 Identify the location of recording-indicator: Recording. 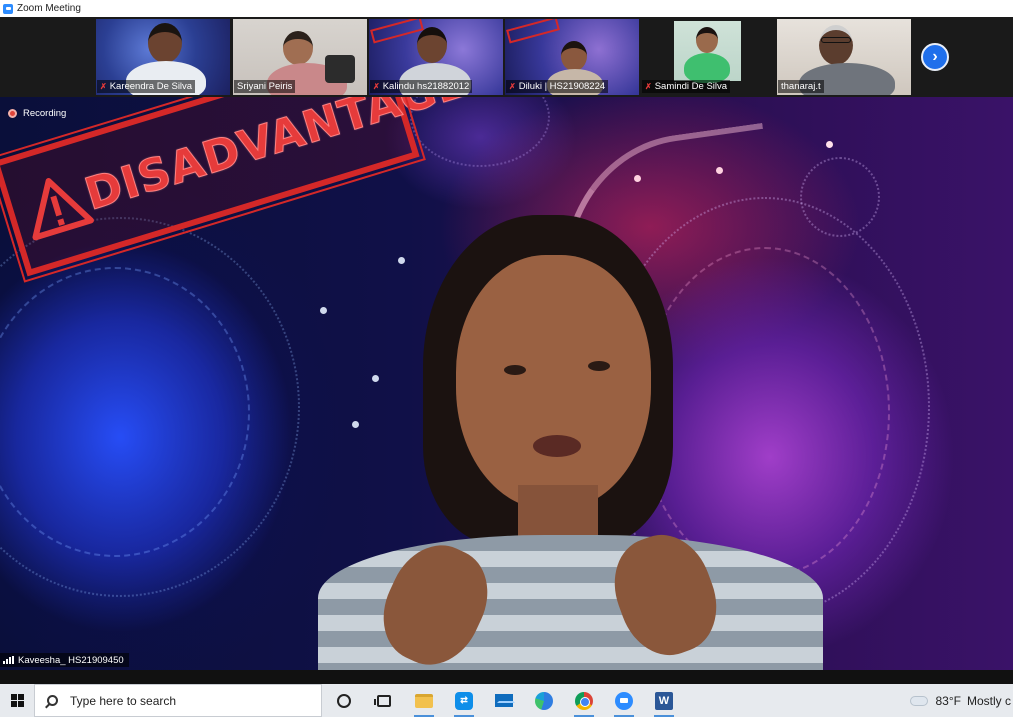
(37, 113).